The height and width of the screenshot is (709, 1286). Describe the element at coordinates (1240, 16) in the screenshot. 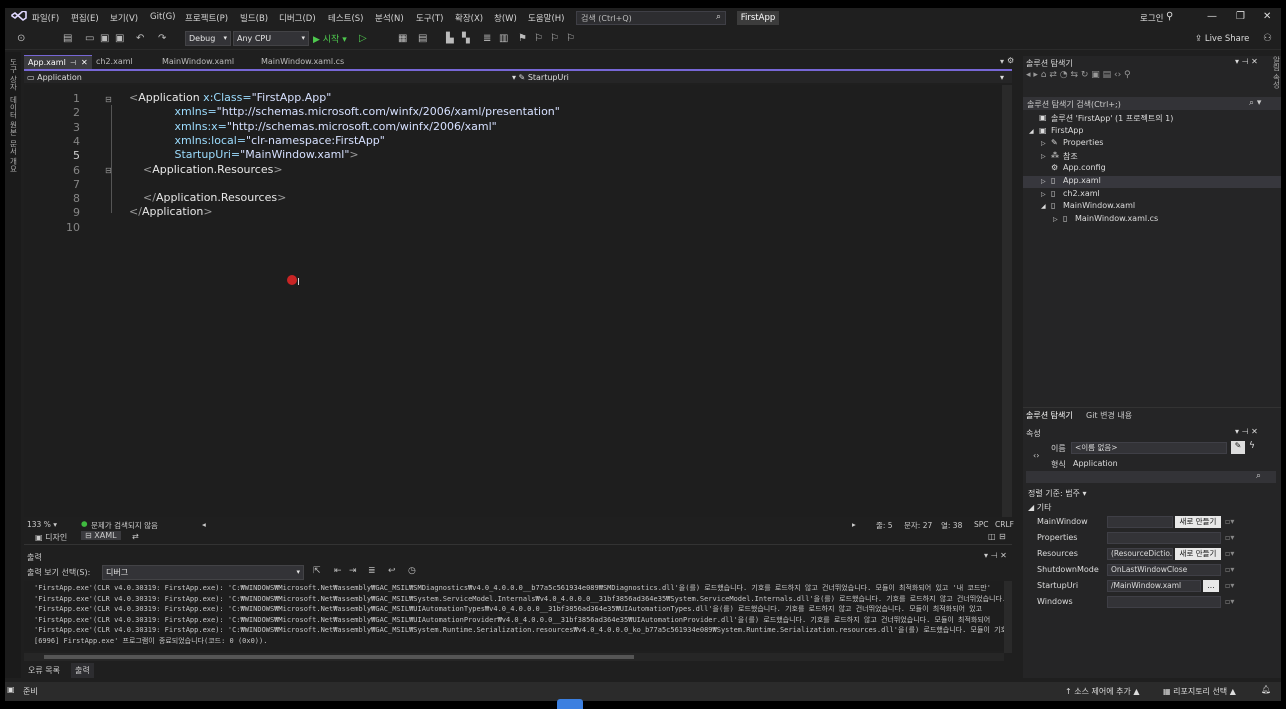

I see `restore-button: ❐` at that location.